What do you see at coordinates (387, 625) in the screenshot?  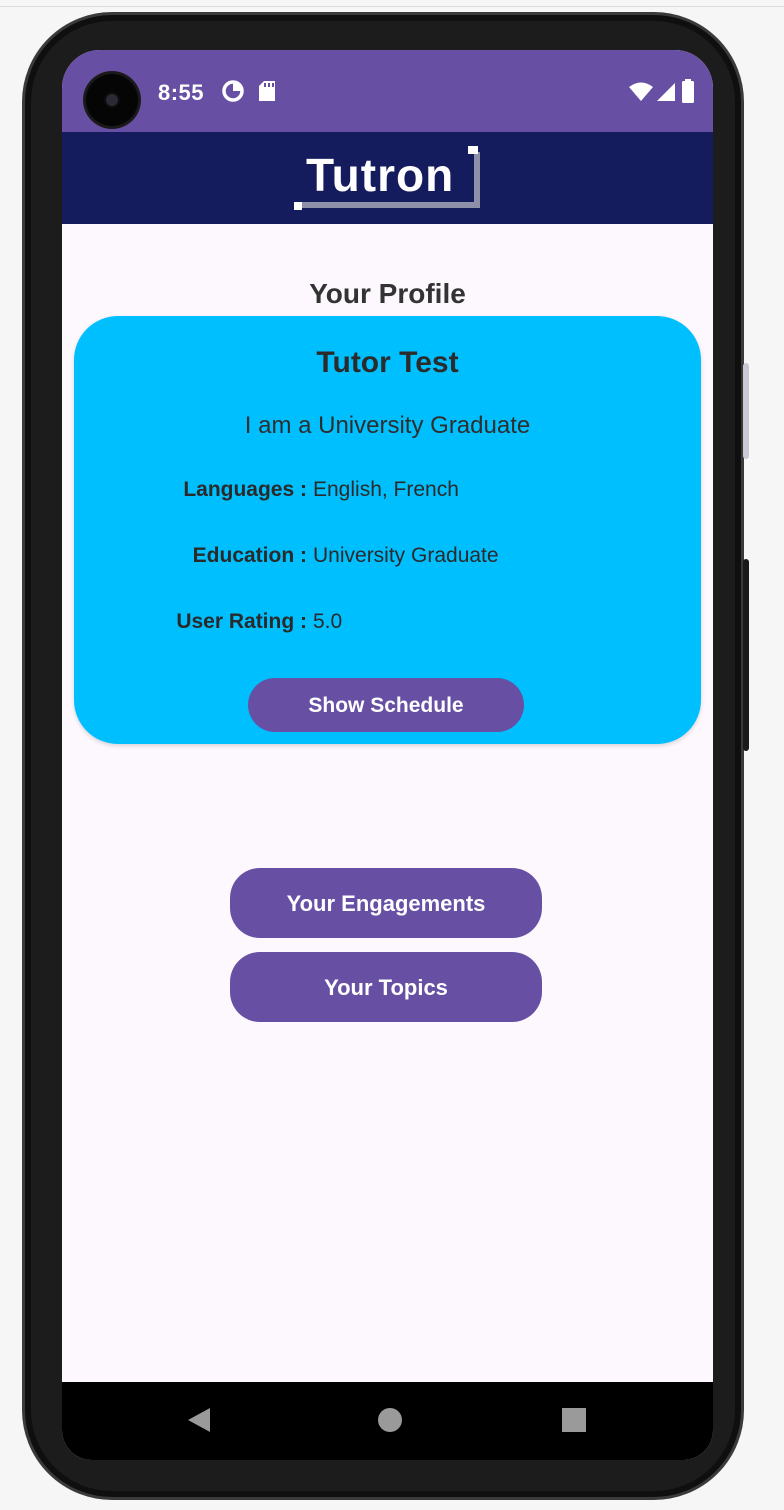 I see `user-rating-row: User Rating : 5.0` at bounding box center [387, 625].